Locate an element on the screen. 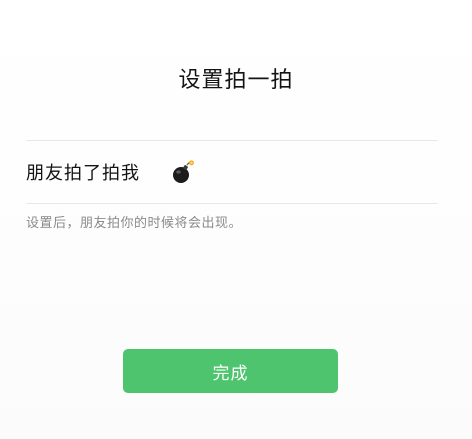  page-title: 设置拍一拍 is located at coordinates (236, 80).